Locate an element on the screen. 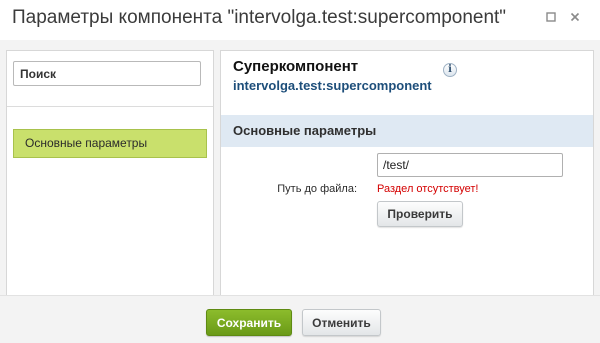 This screenshot has height=343, width=600. search-input is located at coordinates (107, 73).